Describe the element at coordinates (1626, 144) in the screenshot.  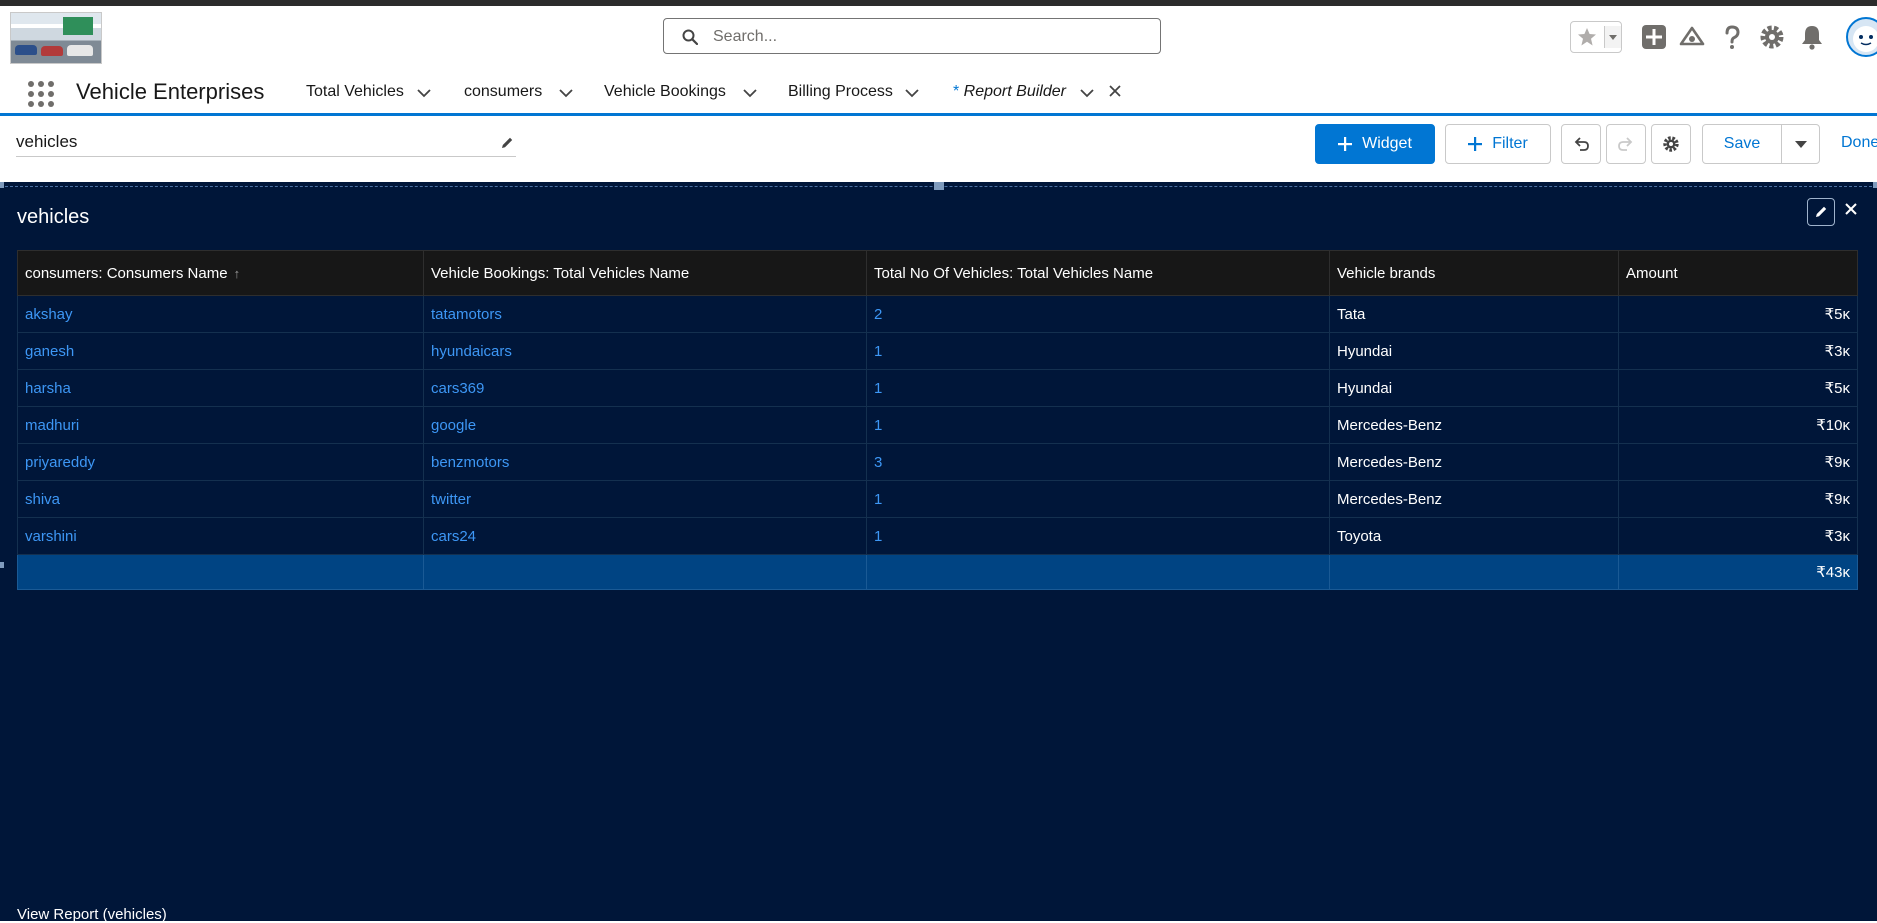
I see `redo-button` at that location.